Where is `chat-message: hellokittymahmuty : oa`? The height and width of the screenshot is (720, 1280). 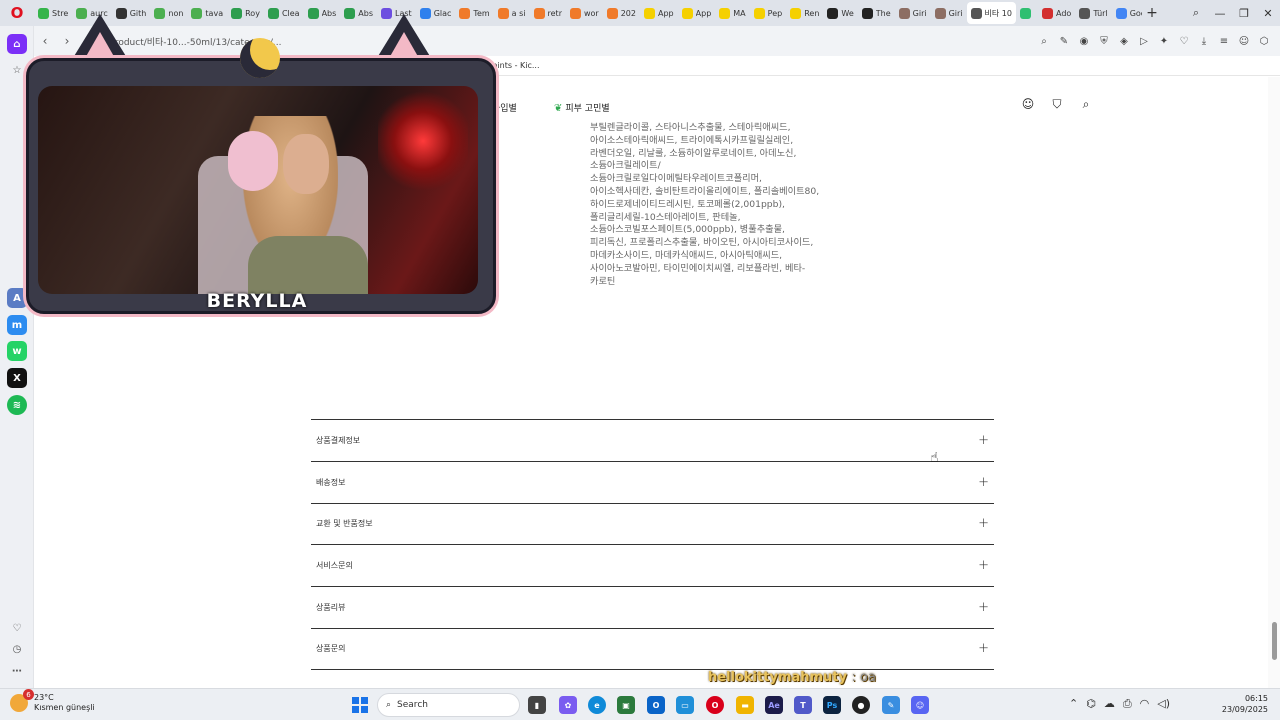
chat-message: hellokittymahmuty : oa is located at coordinates (792, 677).